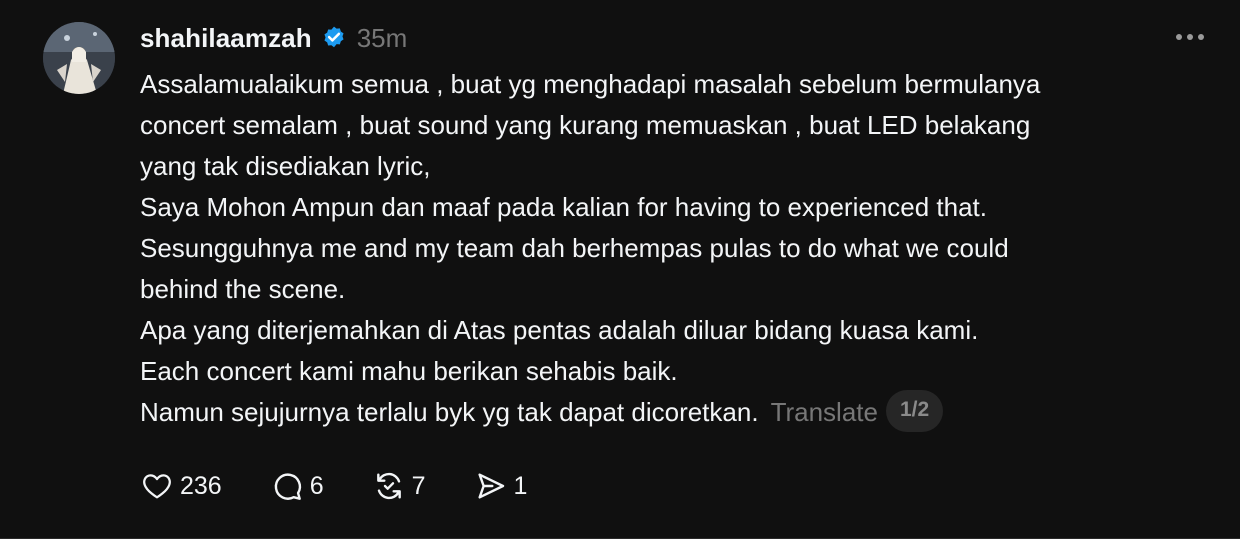  What do you see at coordinates (520, 485) in the screenshot?
I see `share-count: 1` at bounding box center [520, 485].